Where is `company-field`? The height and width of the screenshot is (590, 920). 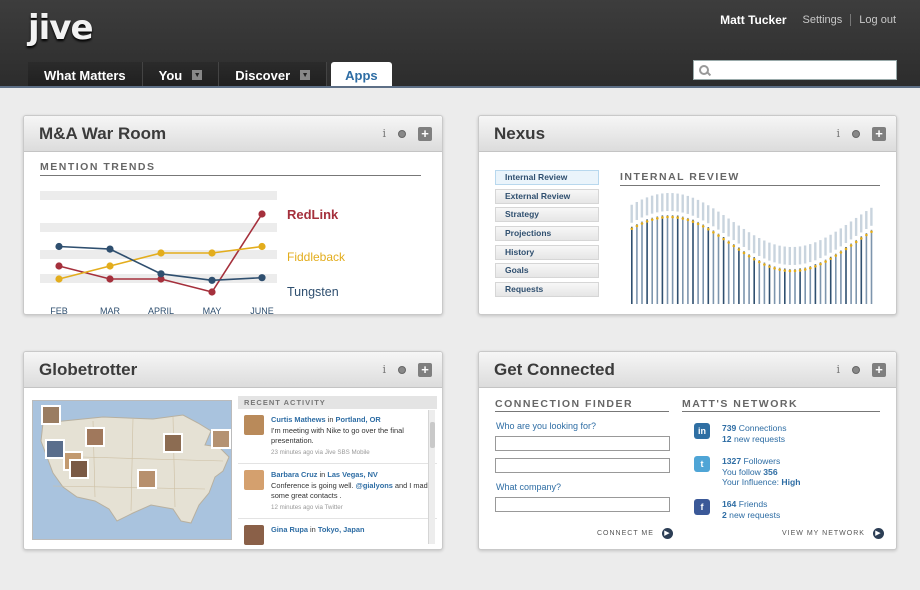
company-field is located at coordinates (582, 504).